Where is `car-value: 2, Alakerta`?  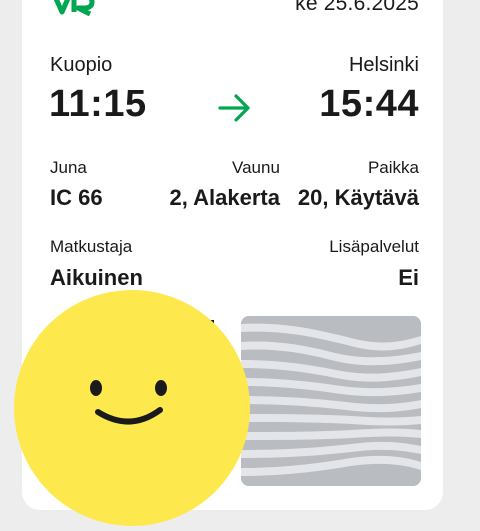 car-value: 2, Alakerta is located at coordinates (224, 197).